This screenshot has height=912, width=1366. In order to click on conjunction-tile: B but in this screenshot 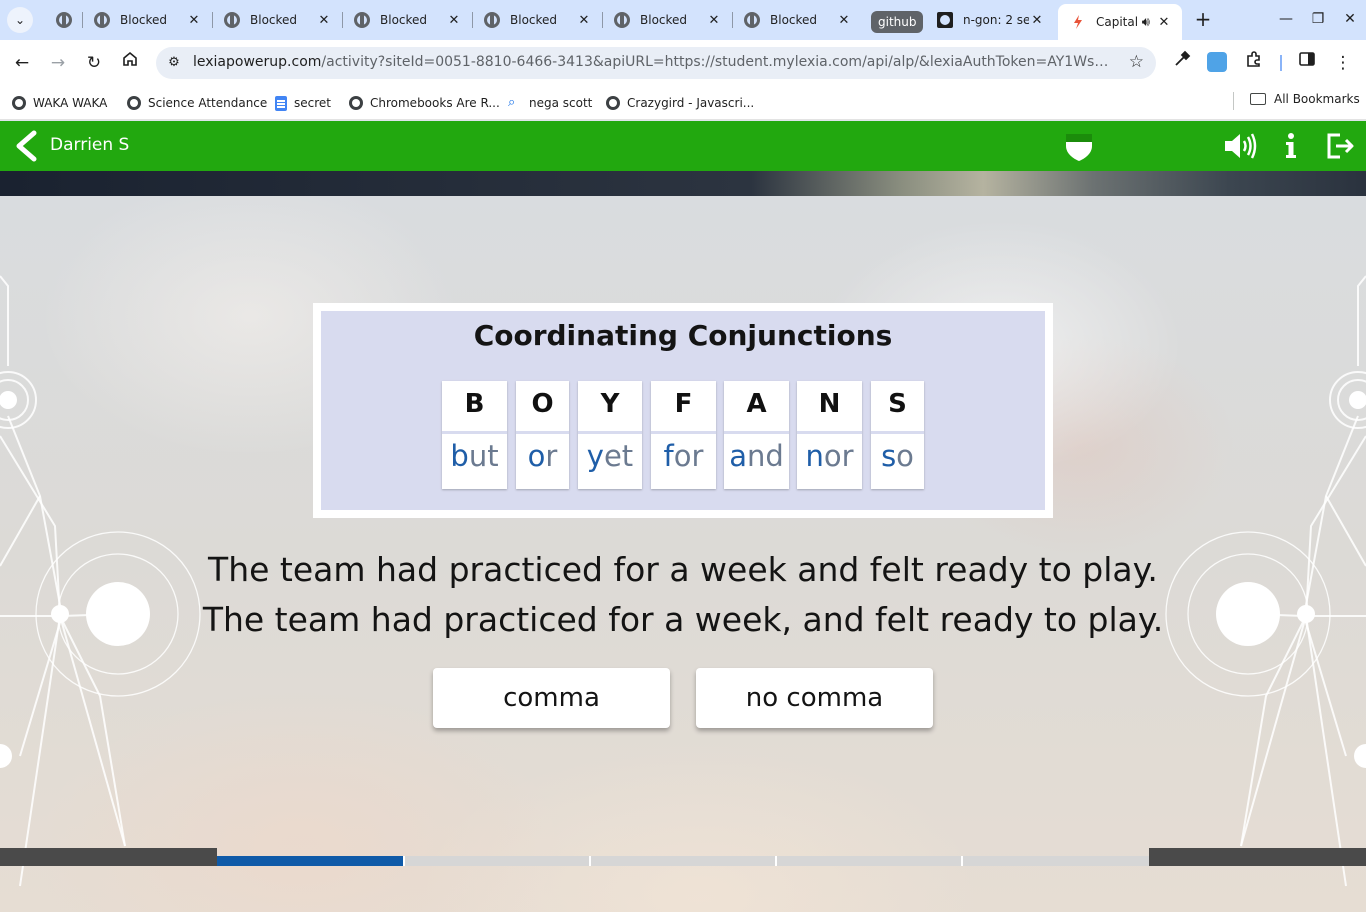, I will do `click(474, 435)`.